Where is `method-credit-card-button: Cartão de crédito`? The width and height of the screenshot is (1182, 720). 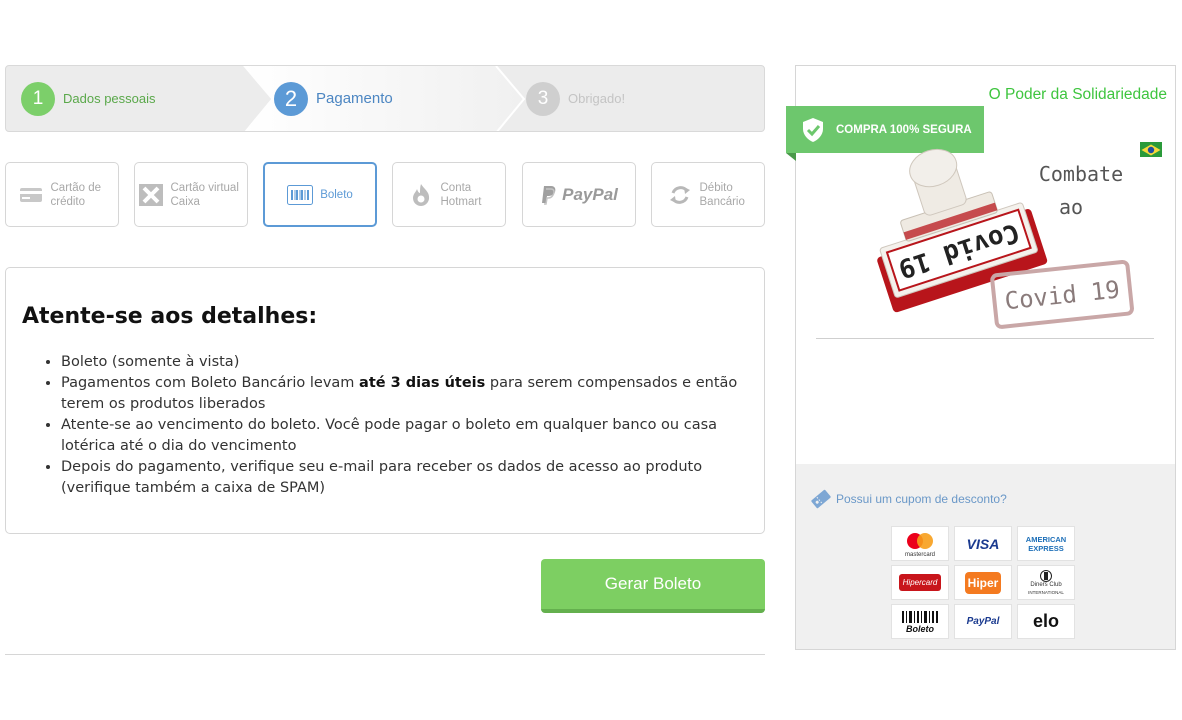
method-credit-card-button: Cartão de crédito is located at coordinates (62, 194).